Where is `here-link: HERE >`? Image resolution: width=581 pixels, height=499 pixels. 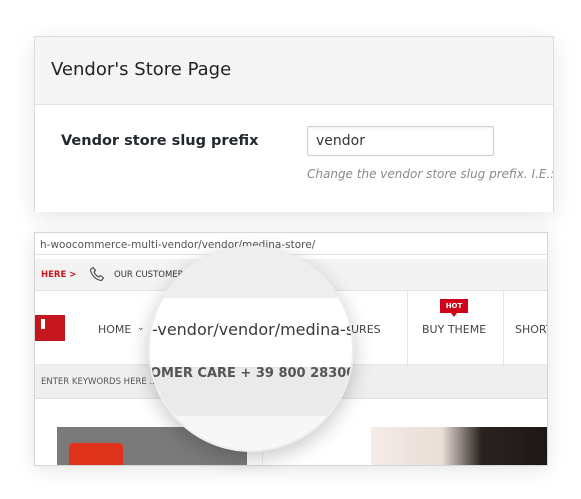 here-link: HERE > is located at coordinates (58, 275).